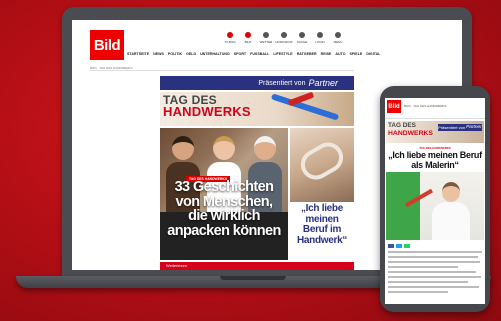 Image resolution: width=501 pixels, height=321 pixels. Describe the element at coordinates (259, 54) in the screenshot. I see `nav-item-fussball: FUSSBALL` at that location.